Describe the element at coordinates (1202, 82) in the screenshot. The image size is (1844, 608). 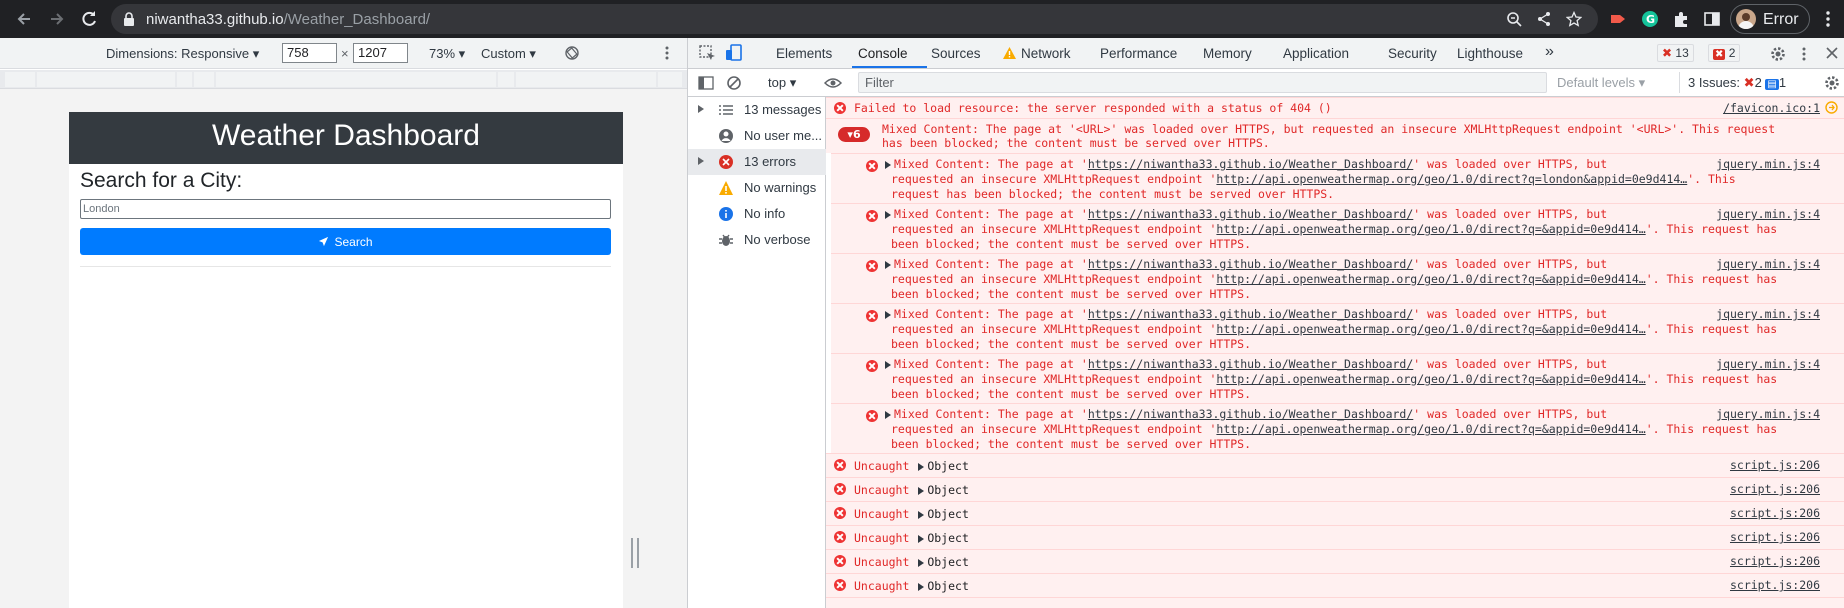
I see `console-filter-input: Filter` at that location.